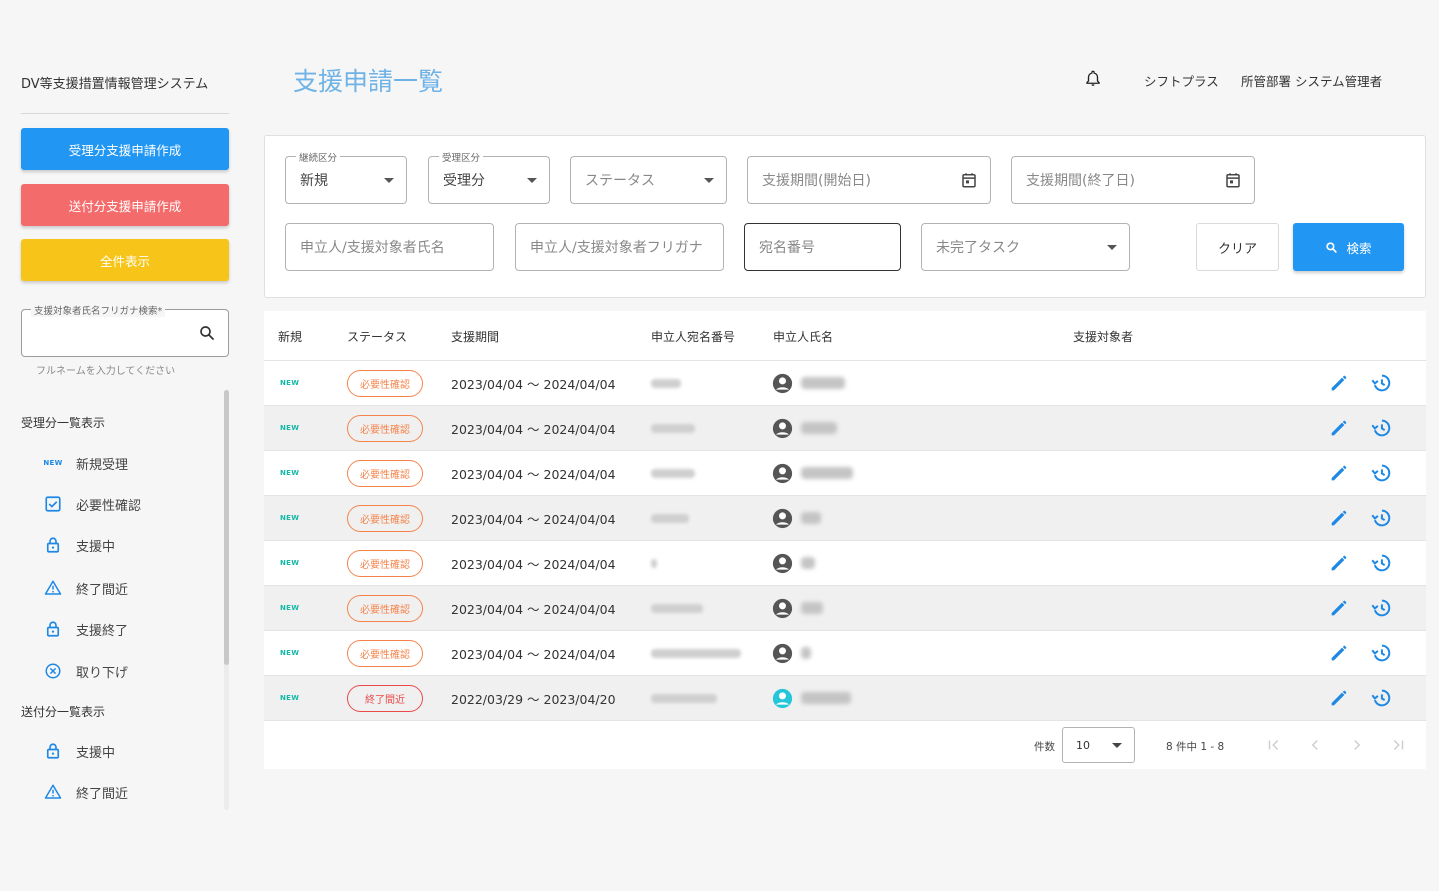 The width and height of the screenshot is (1439, 891). I want to click on kana-search-input: 支援対象者氏名フリガナ検索*, so click(125, 330).